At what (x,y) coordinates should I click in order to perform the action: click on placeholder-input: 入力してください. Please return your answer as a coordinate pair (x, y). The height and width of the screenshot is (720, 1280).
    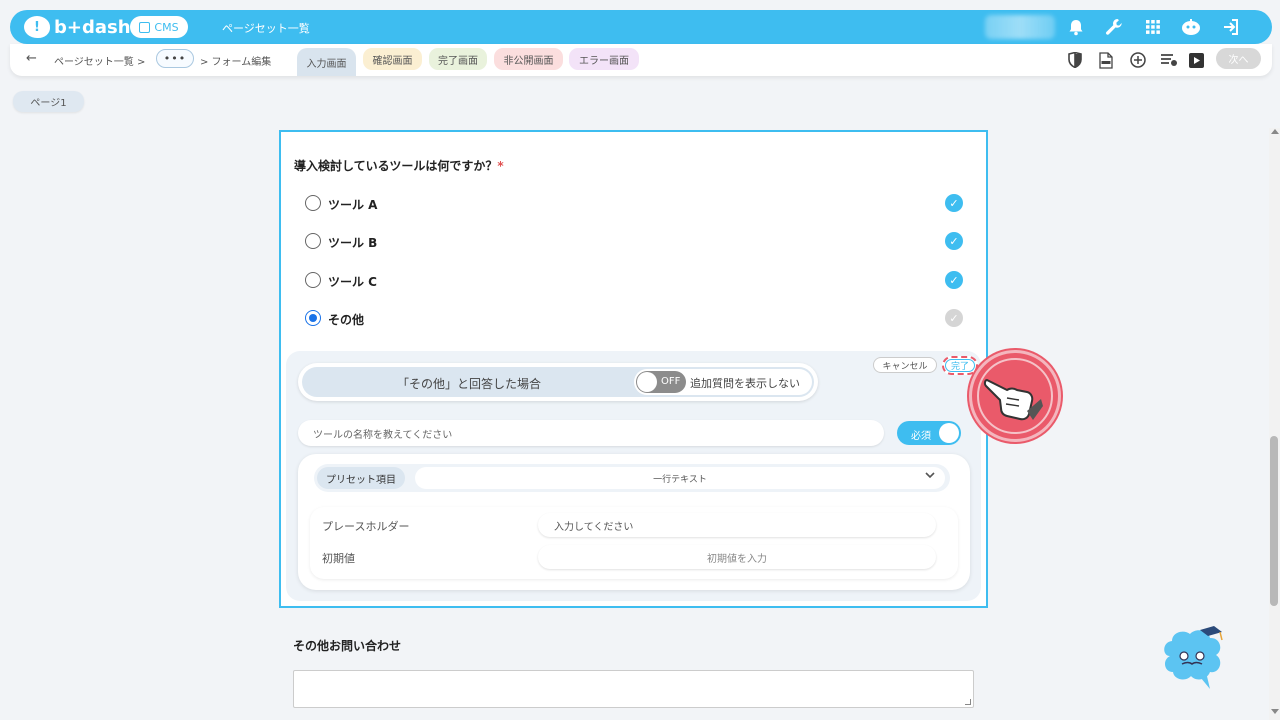
    Looking at the image, I should click on (737, 525).